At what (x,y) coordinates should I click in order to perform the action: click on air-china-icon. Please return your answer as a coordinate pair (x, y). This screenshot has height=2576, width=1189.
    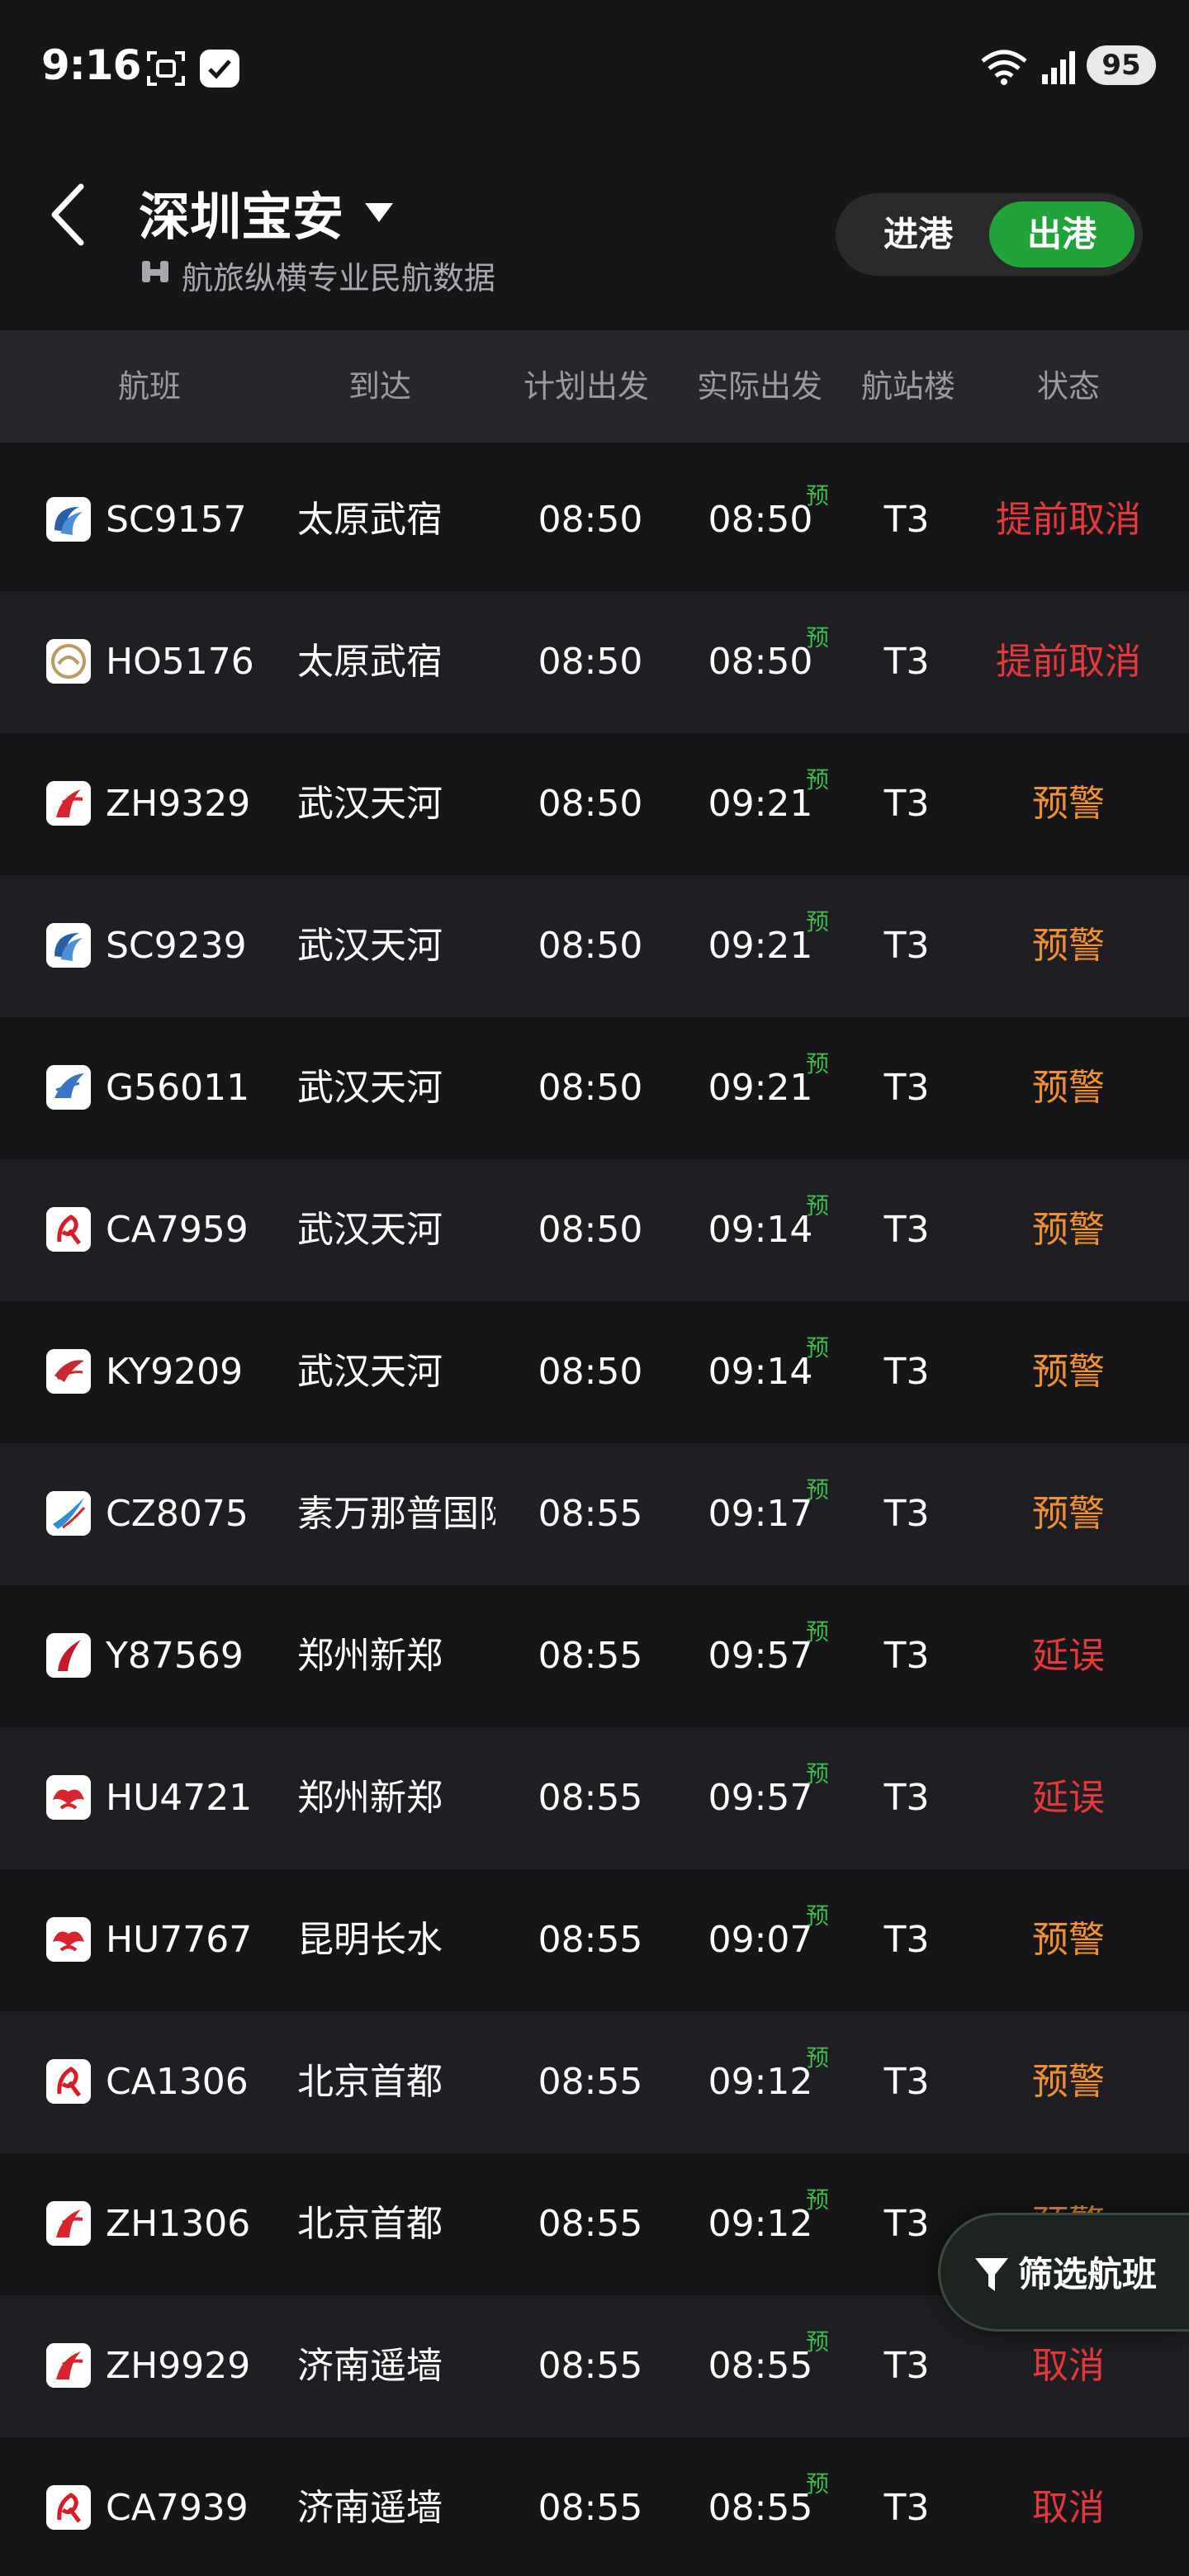
    Looking at the image, I should click on (68, 2081).